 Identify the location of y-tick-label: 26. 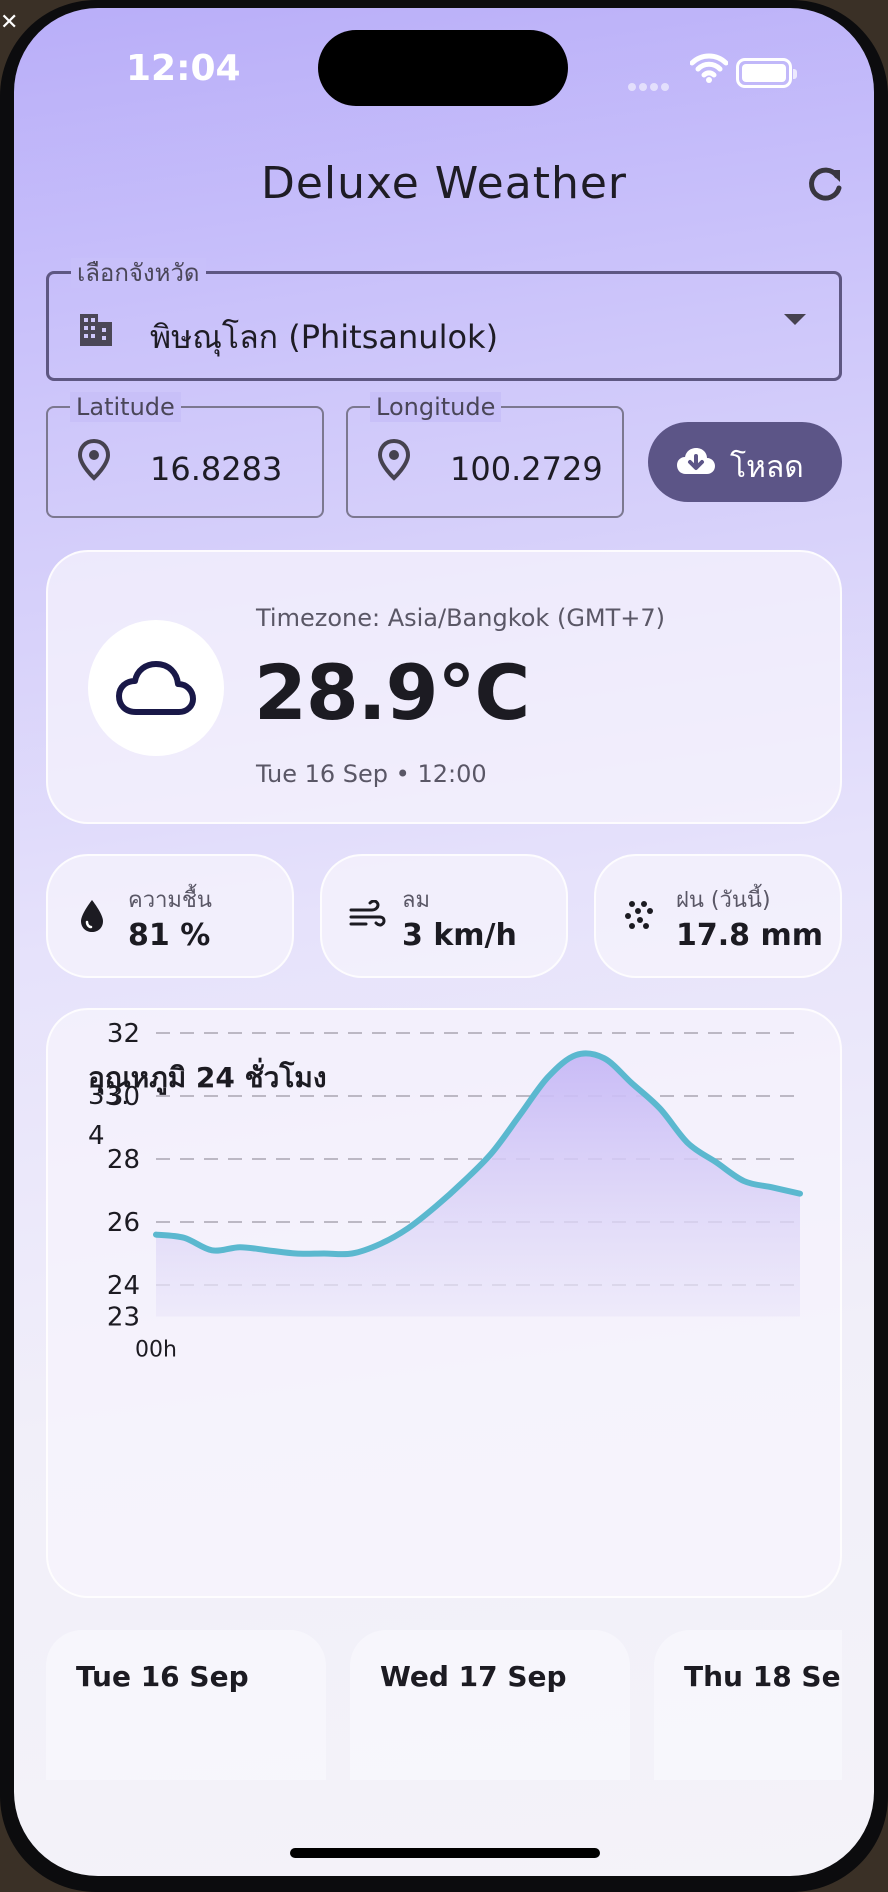
(123, 1223).